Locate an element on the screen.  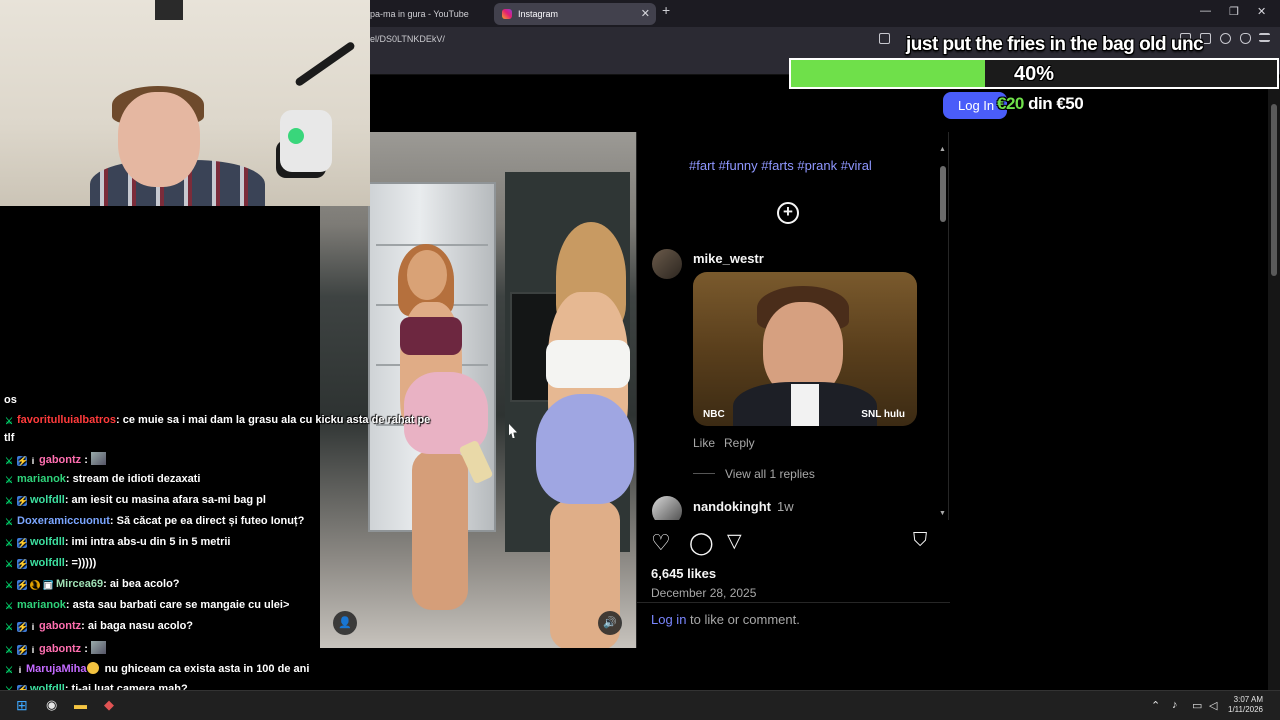
share-icon: ▽ is located at coordinates (734, 541).